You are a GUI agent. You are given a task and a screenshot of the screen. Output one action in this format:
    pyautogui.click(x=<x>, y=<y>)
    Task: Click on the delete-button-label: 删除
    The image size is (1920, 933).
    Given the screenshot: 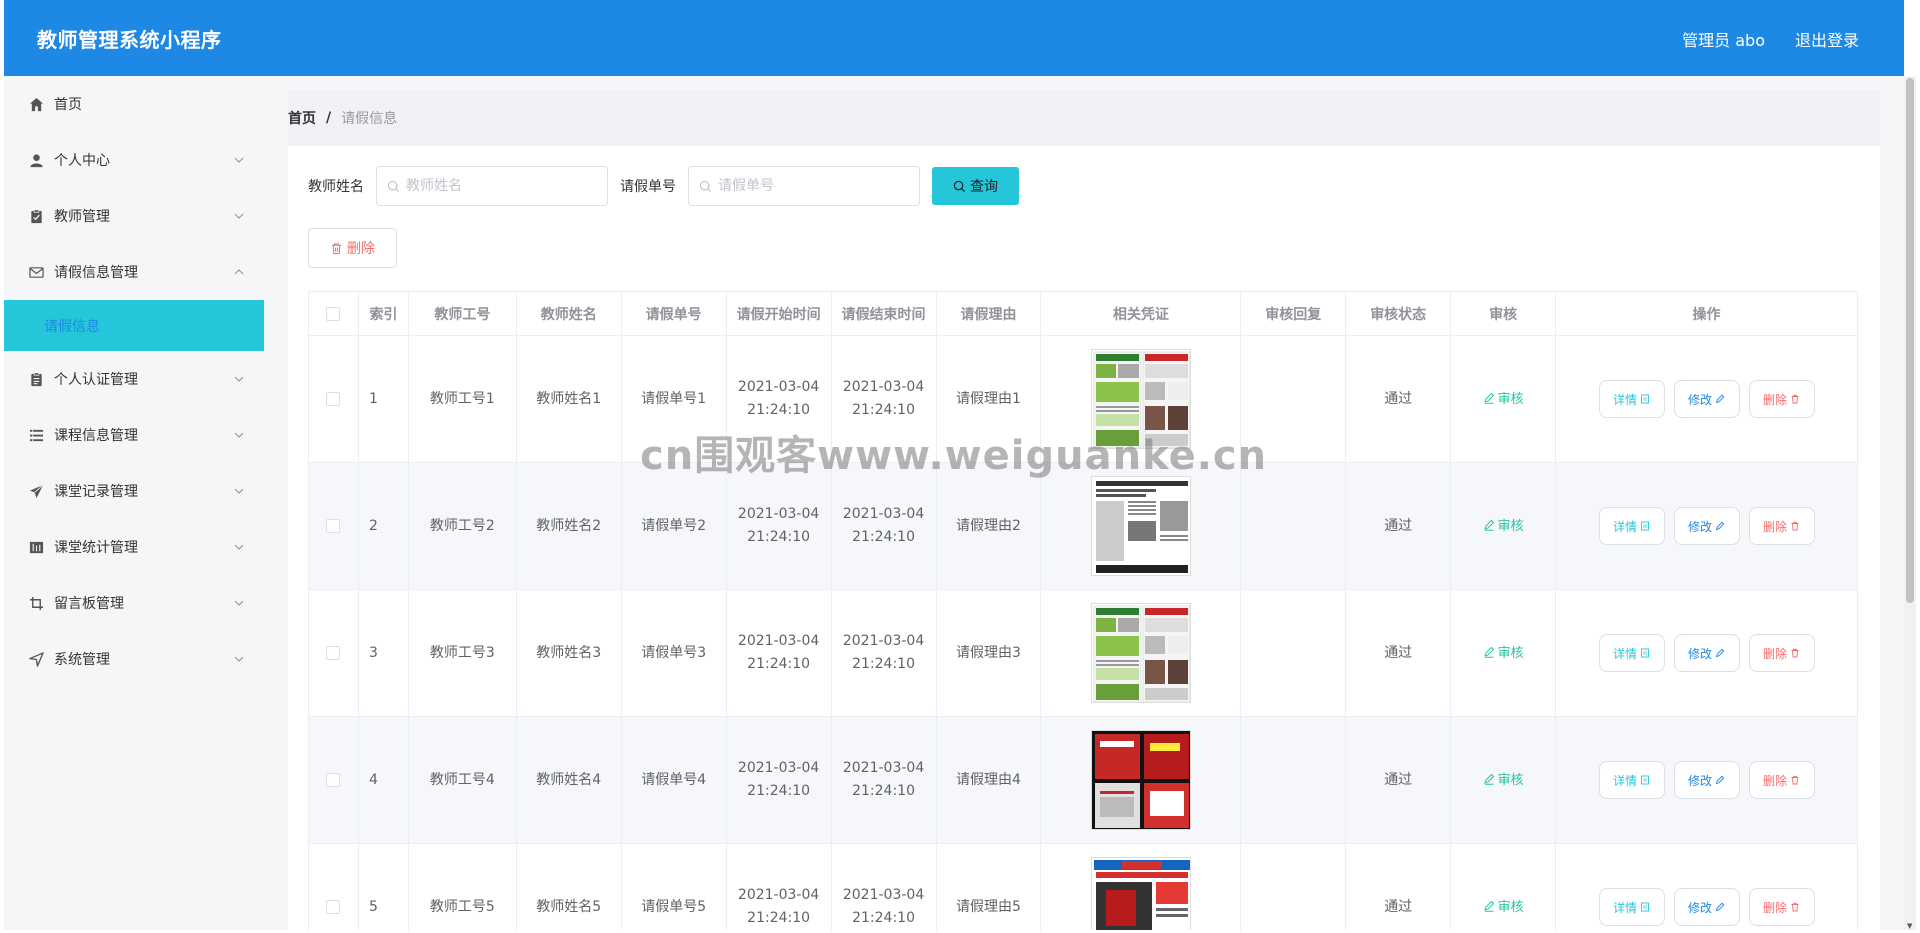 What is the action you would take?
    pyautogui.click(x=1775, y=780)
    